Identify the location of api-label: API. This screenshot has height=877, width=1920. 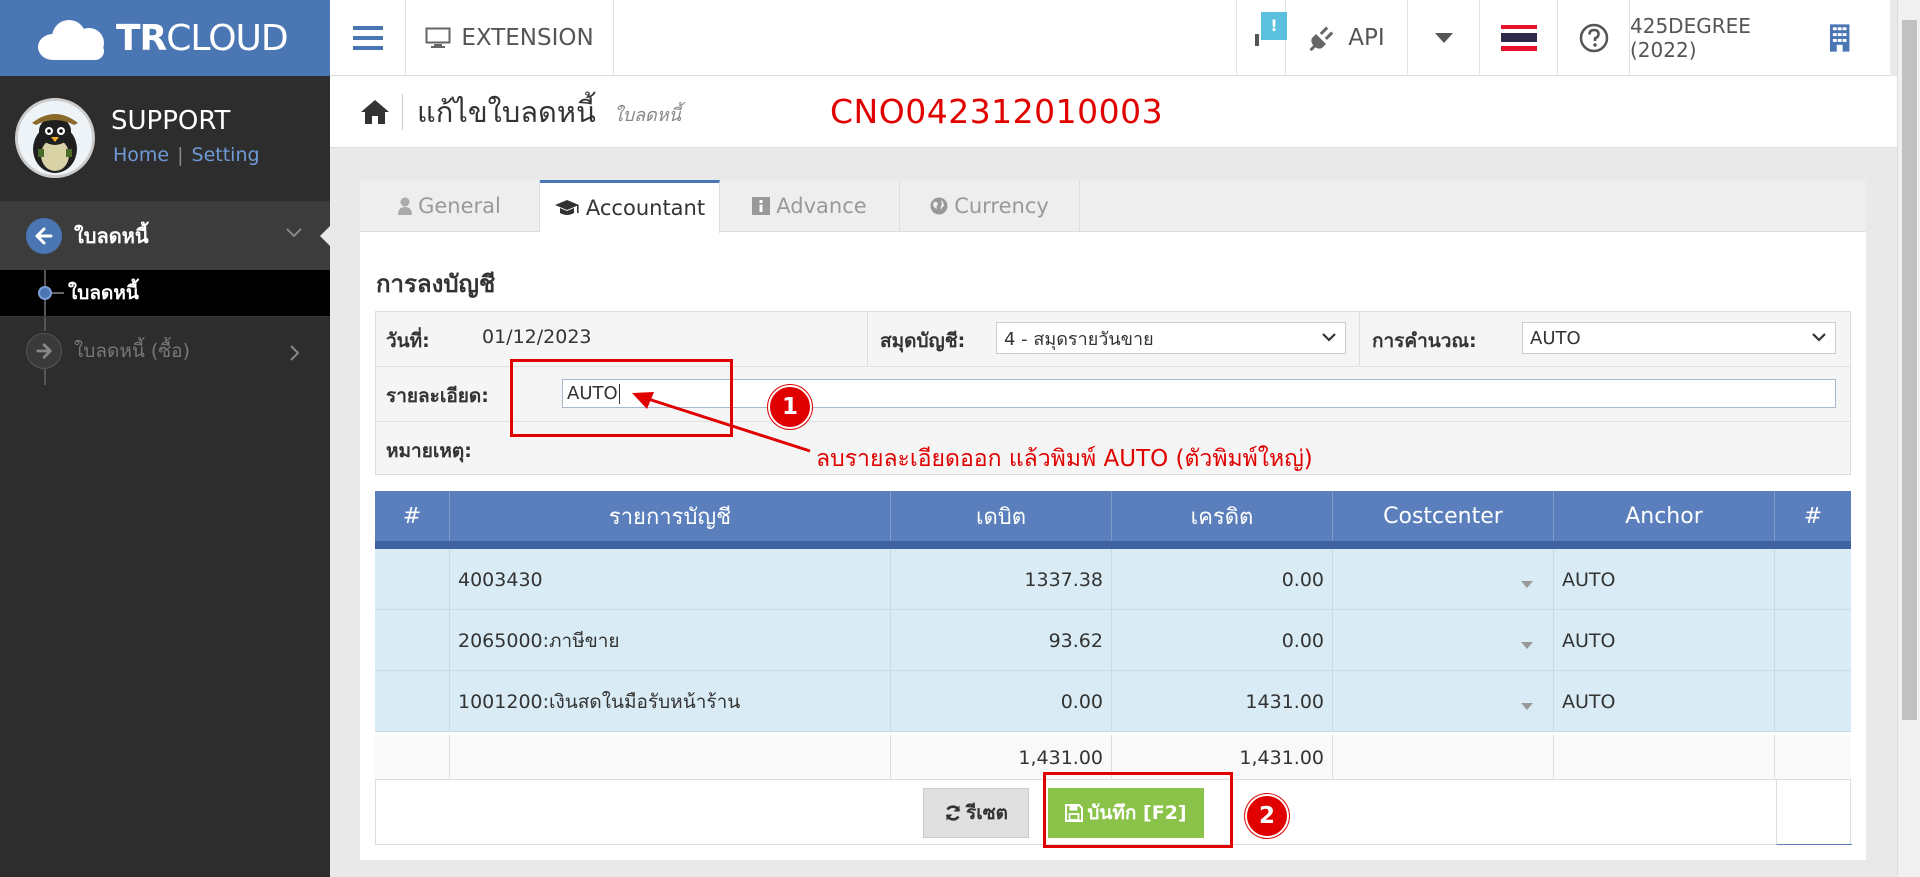
(1366, 38).